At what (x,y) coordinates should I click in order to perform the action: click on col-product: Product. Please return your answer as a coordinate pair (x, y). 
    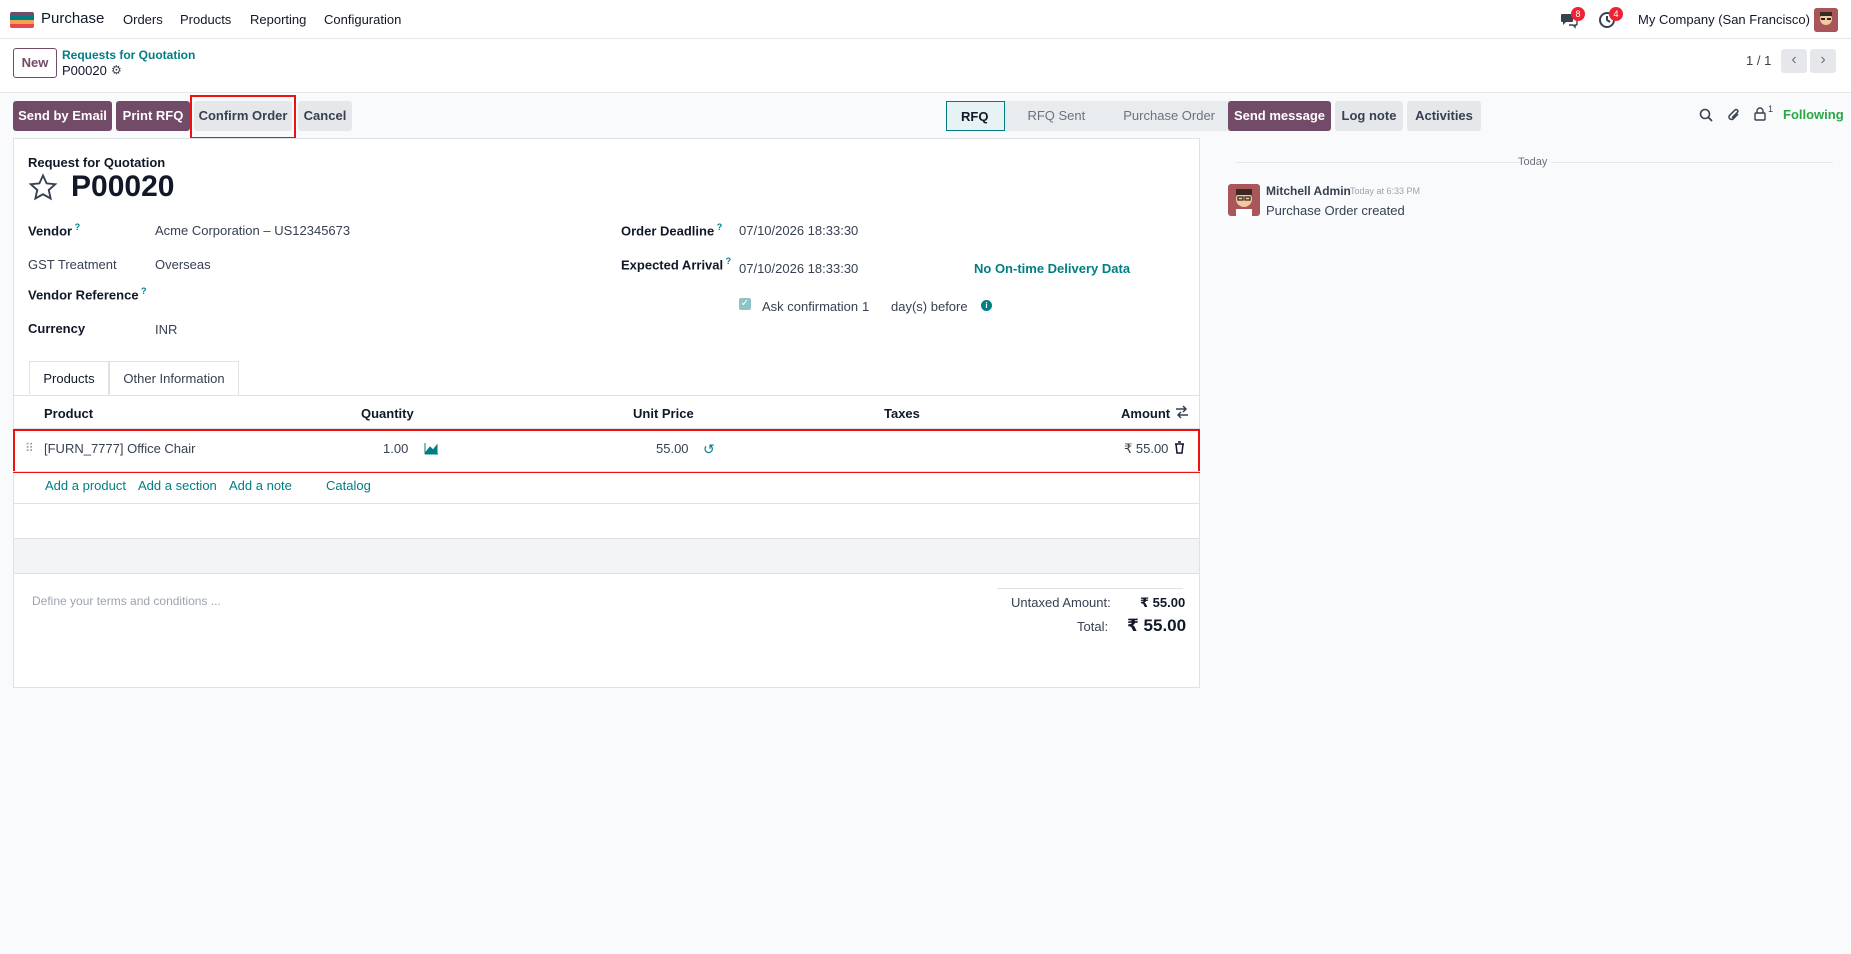
    Looking at the image, I should click on (68, 413).